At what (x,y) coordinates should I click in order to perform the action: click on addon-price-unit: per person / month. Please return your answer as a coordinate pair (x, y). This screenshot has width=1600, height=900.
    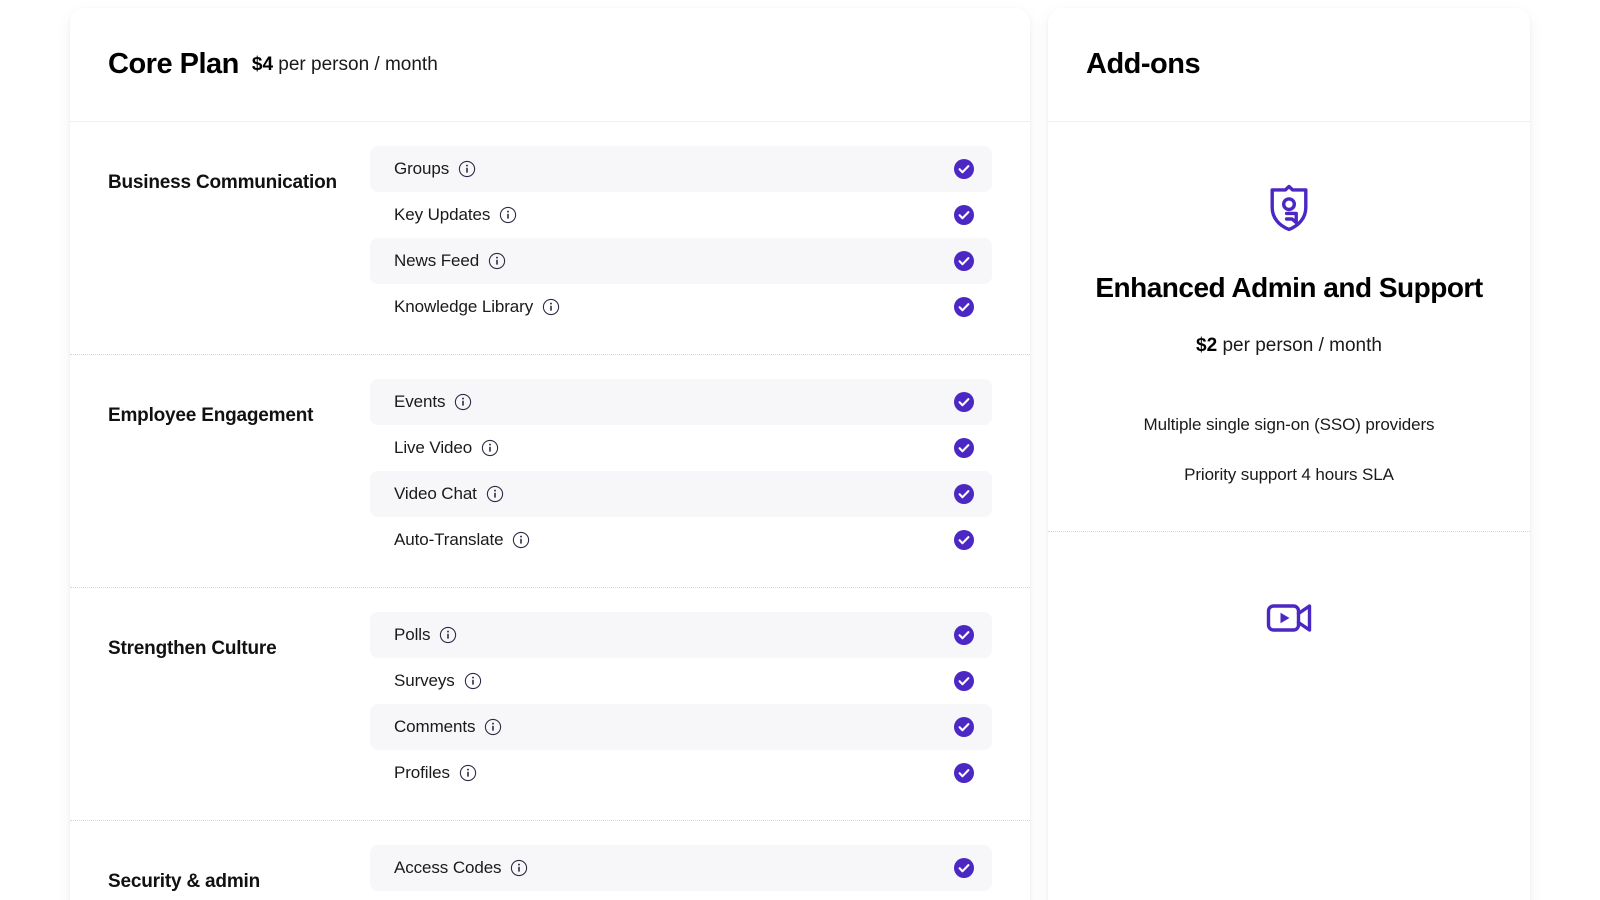
    Looking at the image, I should click on (1302, 345).